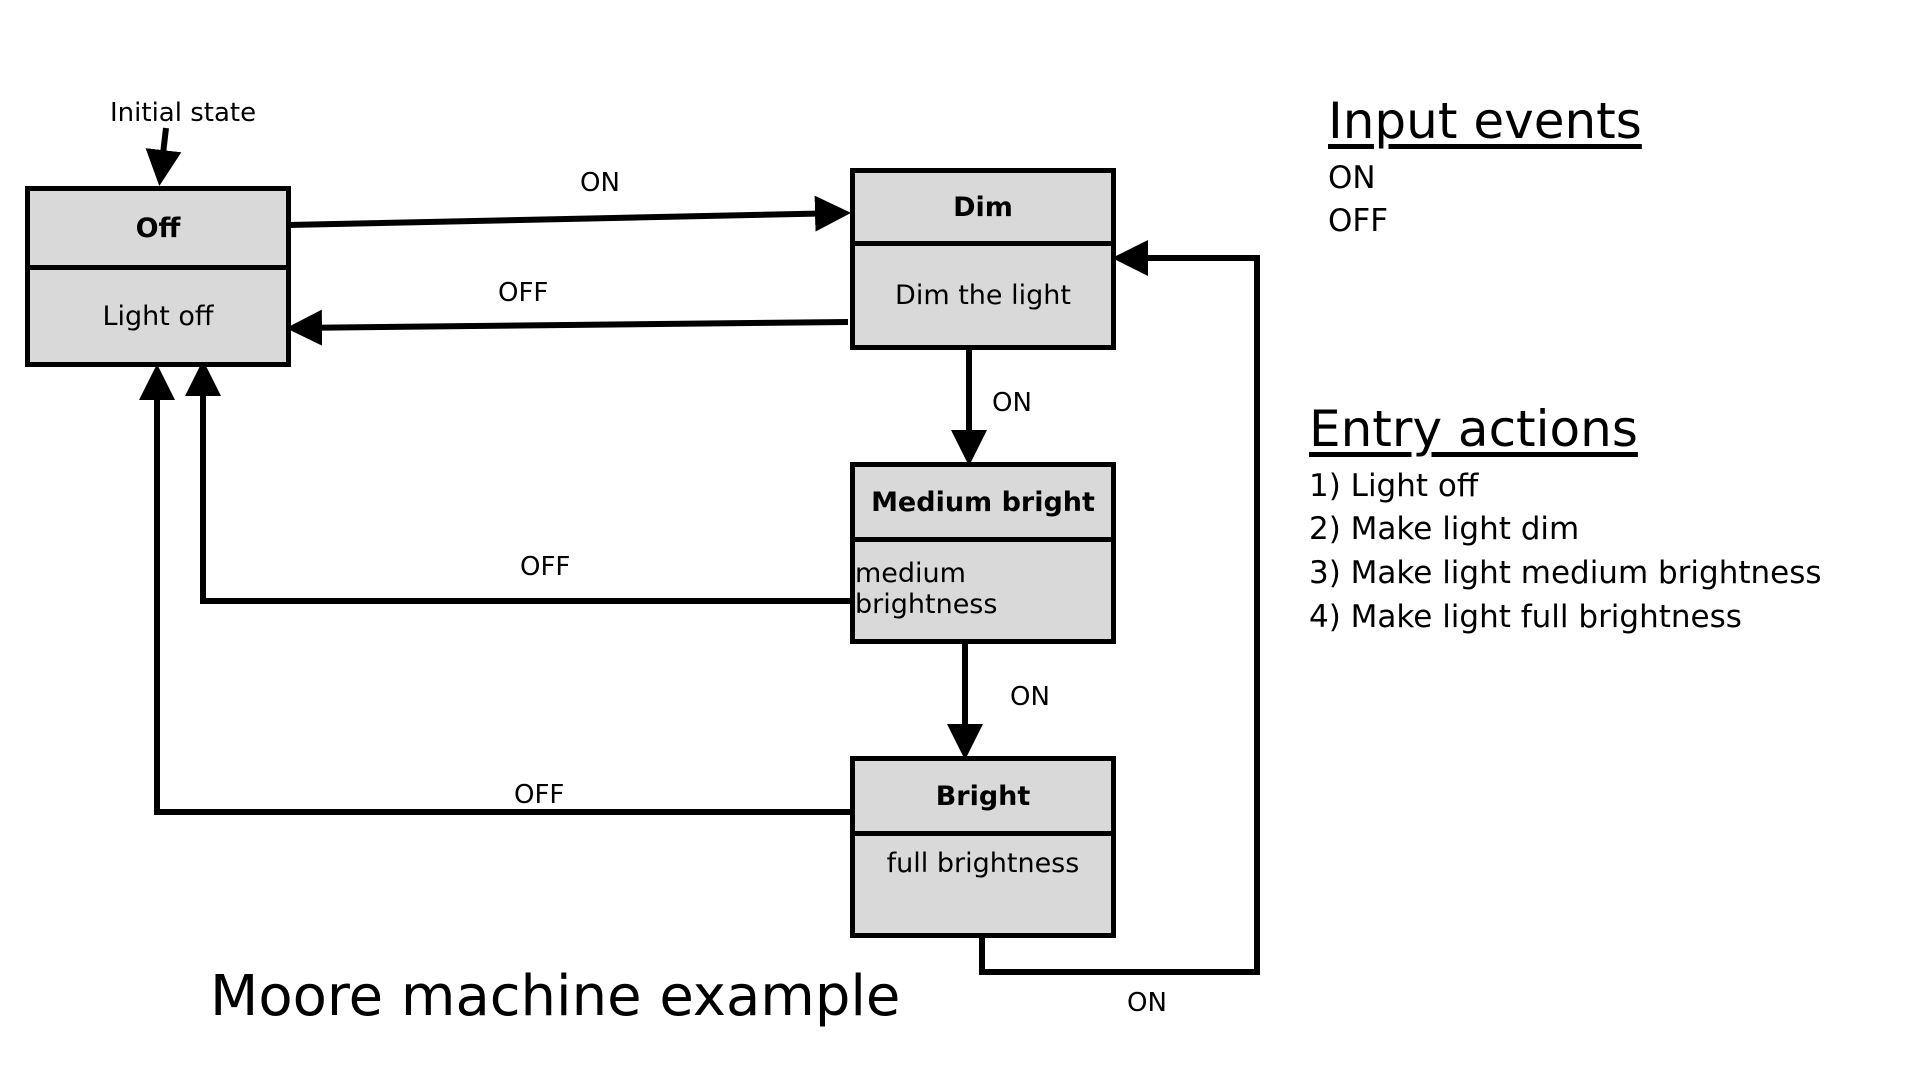 This screenshot has width=1920, height=1080. I want to click on state-off: Off Light off, so click(158, 276).